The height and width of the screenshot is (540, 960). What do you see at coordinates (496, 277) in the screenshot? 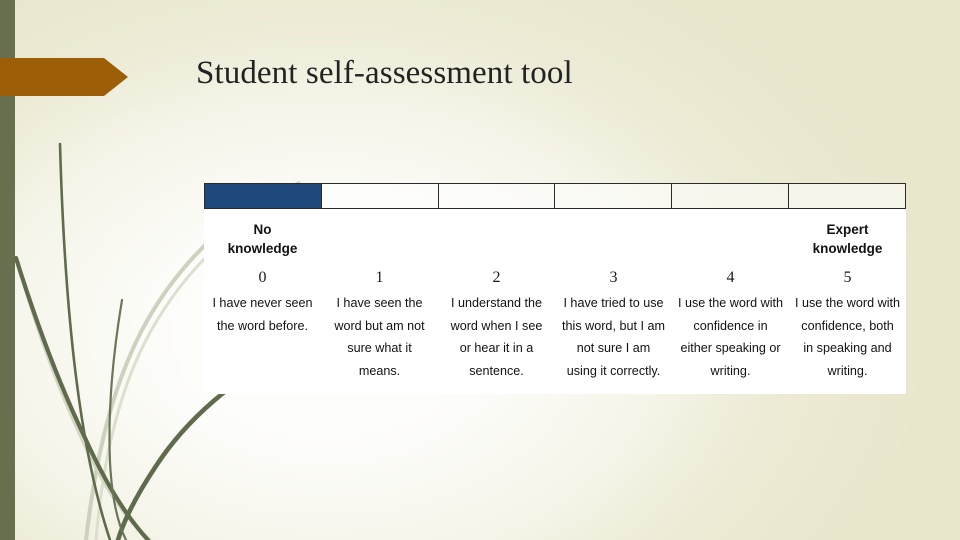
I see `scale-number-2: 2` at bounding box center [496, 277].